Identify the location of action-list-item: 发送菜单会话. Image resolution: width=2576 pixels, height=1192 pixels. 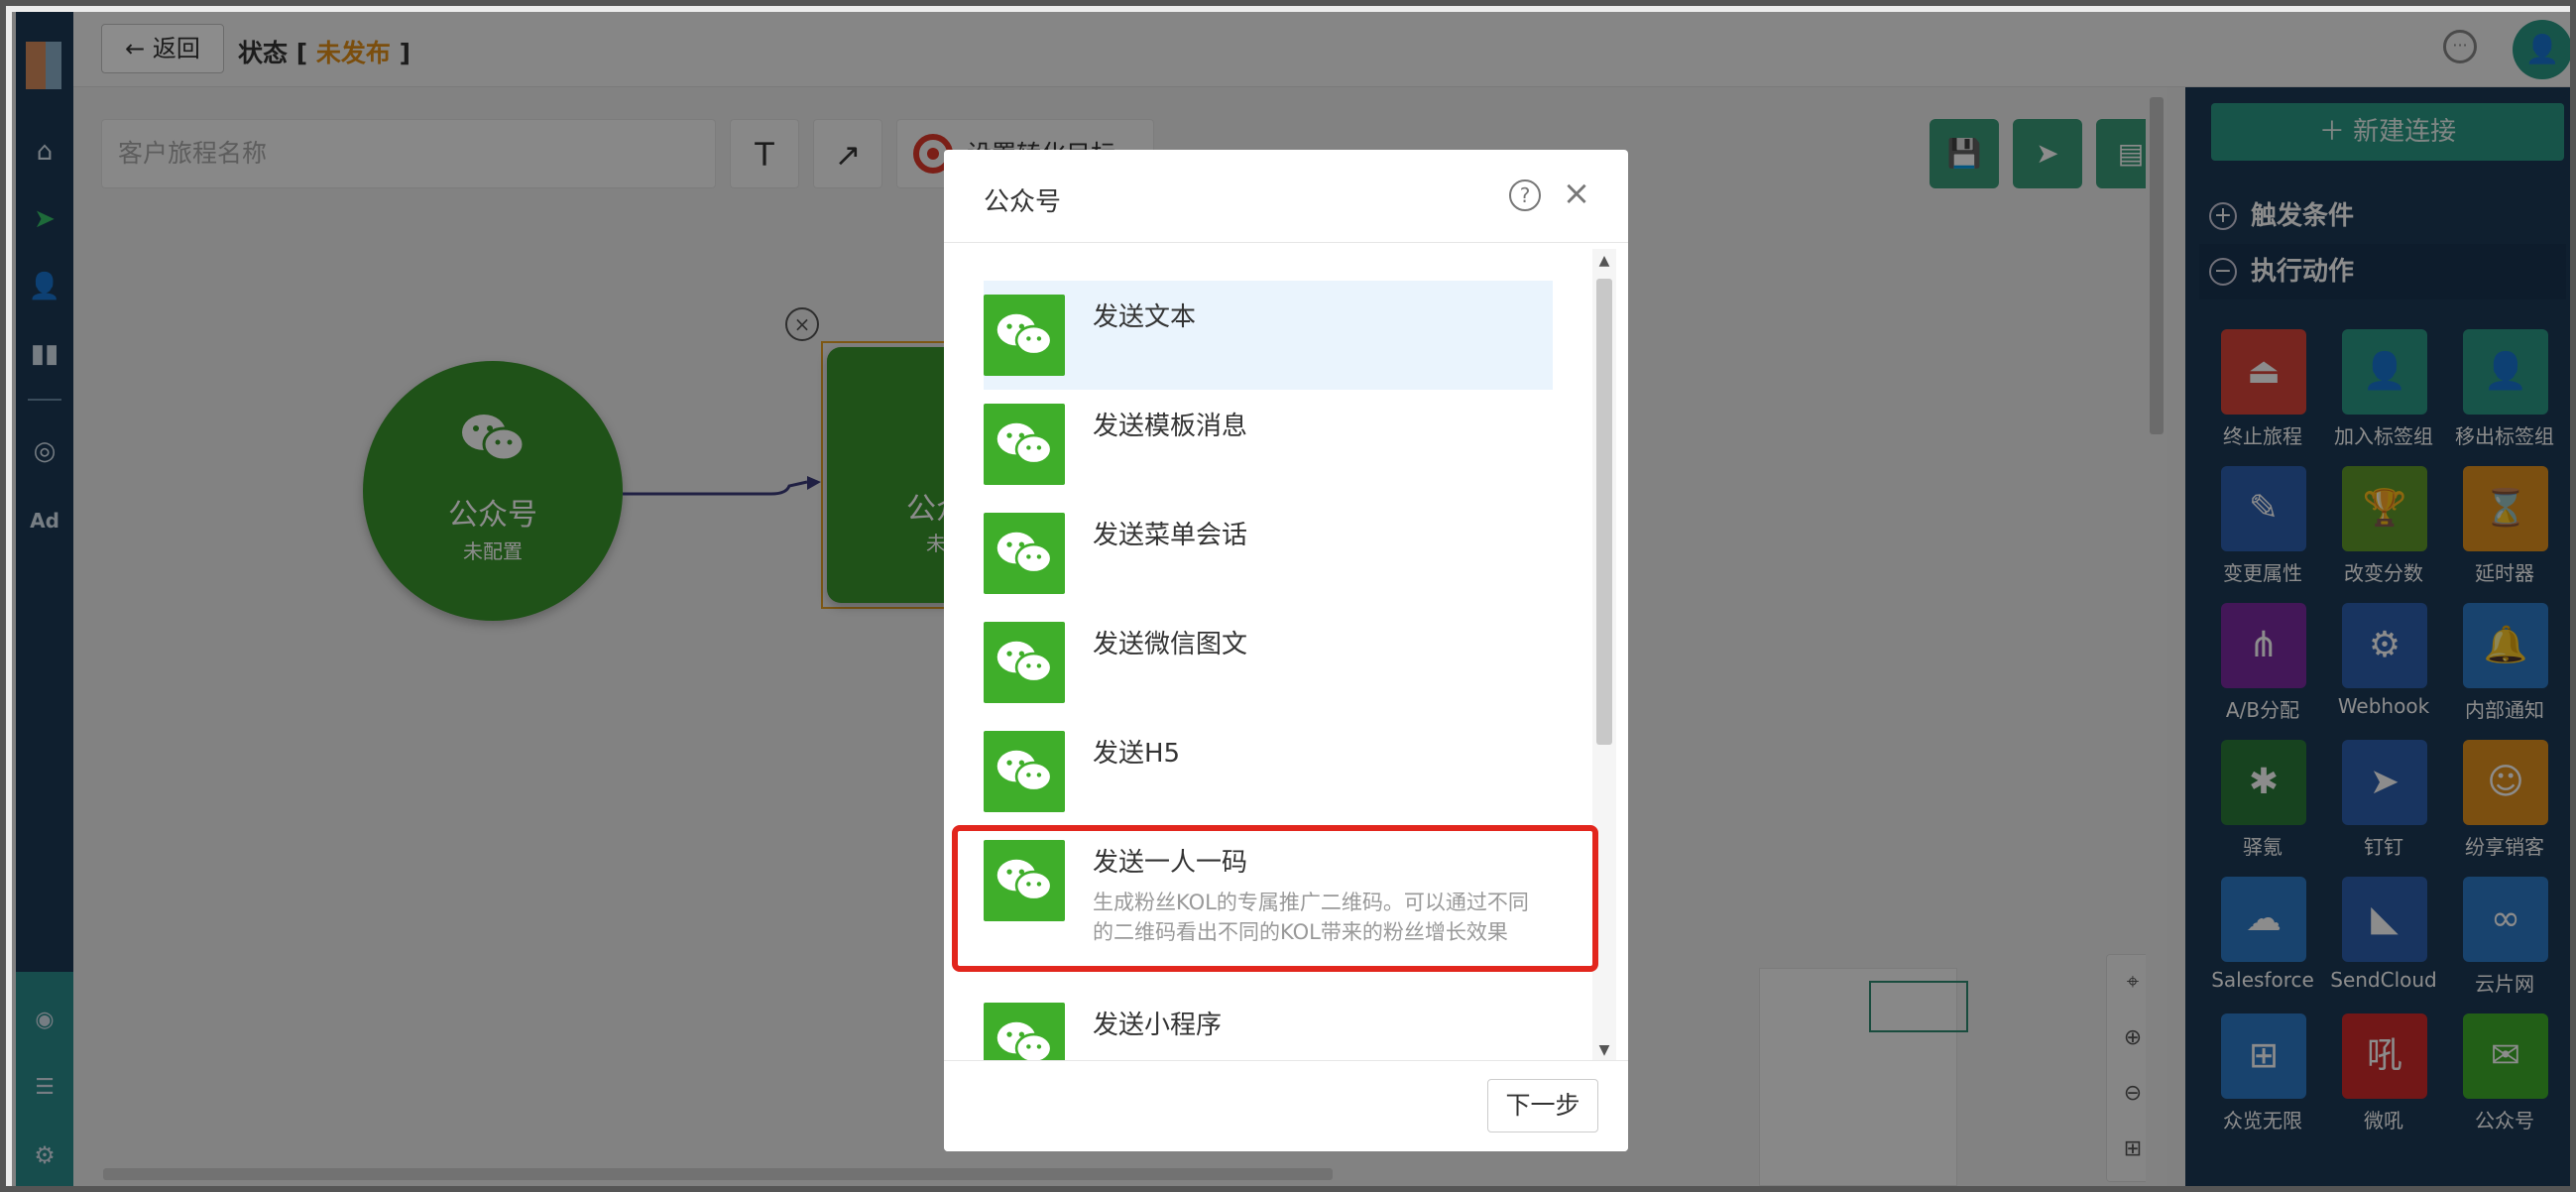
(1268, 553).